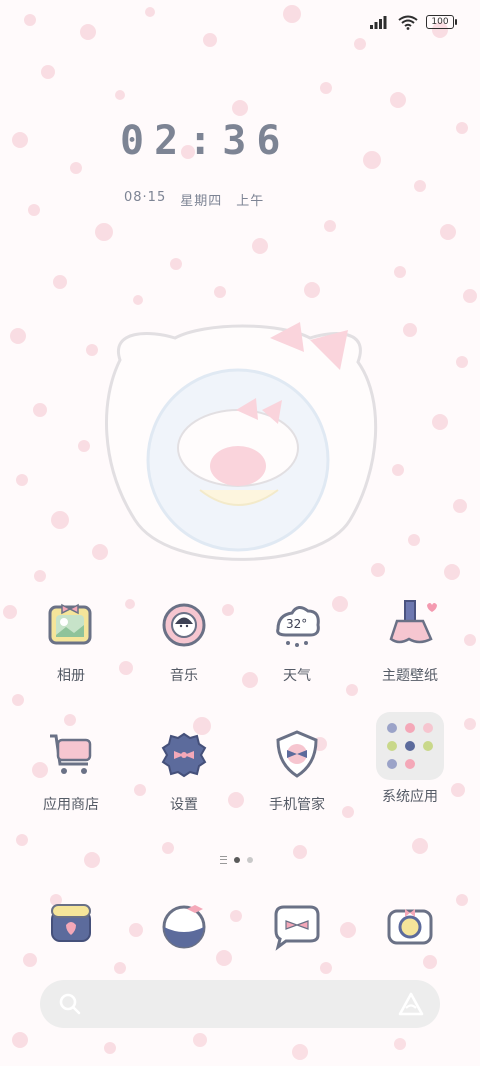 The image size is (480, 1066). I want to click on clock-time: 02:36, so click(230, 141).